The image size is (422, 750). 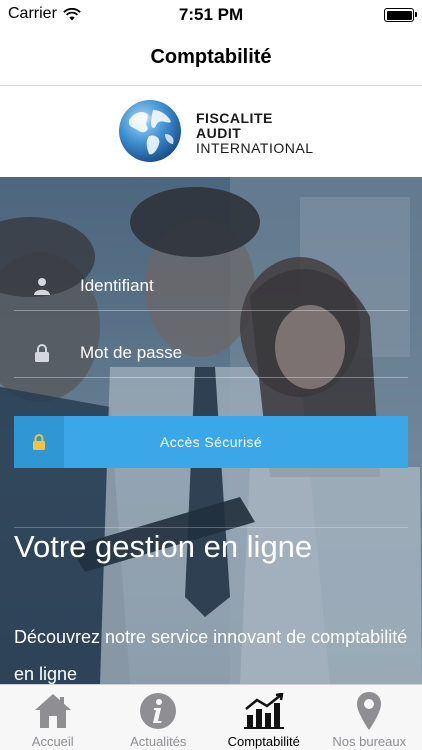 I want to click on secure-access-label: Accès Sécurisé, so click(x=211, y=442).